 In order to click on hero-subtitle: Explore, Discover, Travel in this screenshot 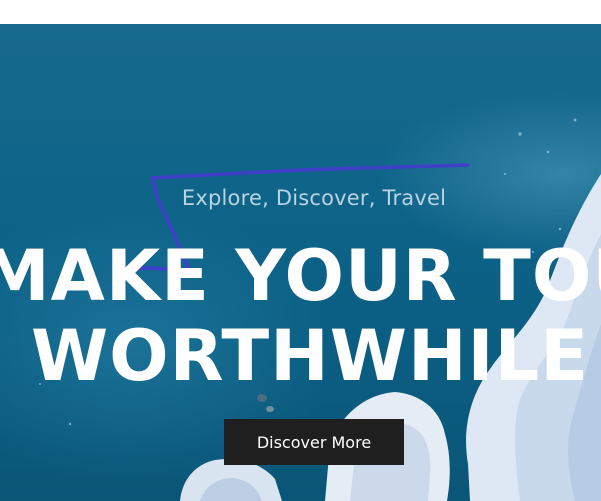, I will do `click(314, 198)`.